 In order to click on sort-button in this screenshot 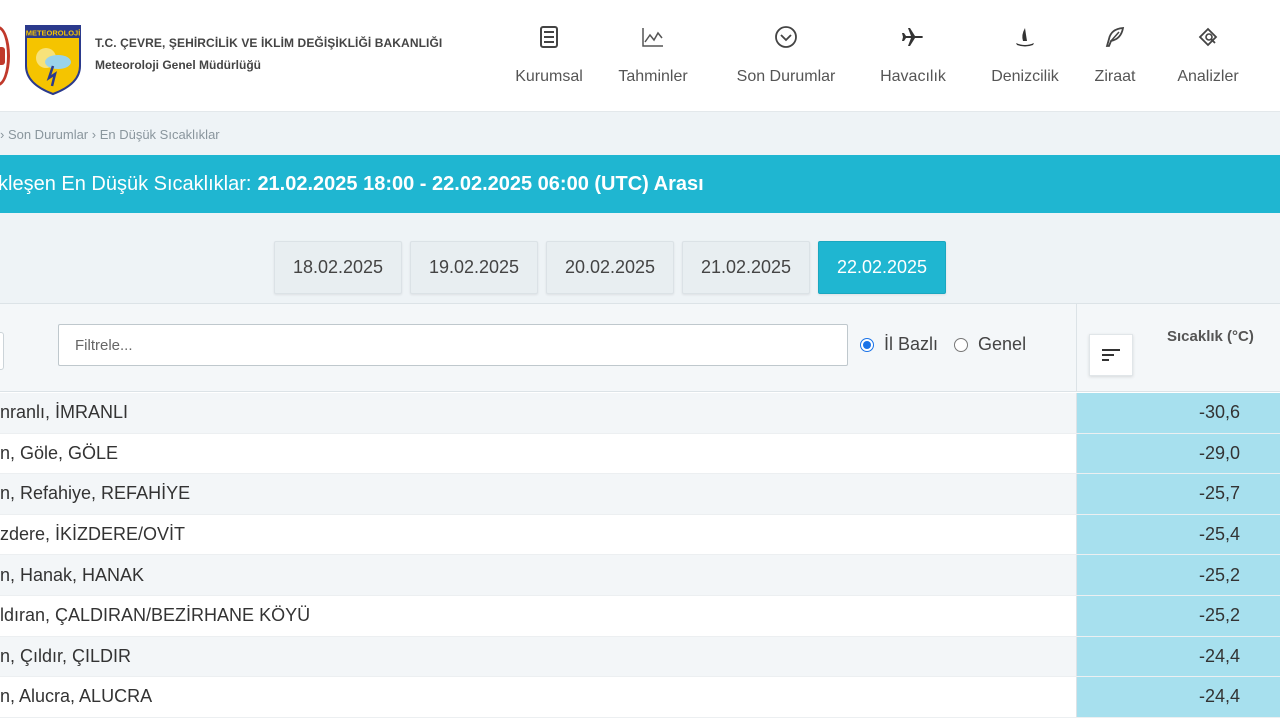, I will do `click(1111, 355)`.